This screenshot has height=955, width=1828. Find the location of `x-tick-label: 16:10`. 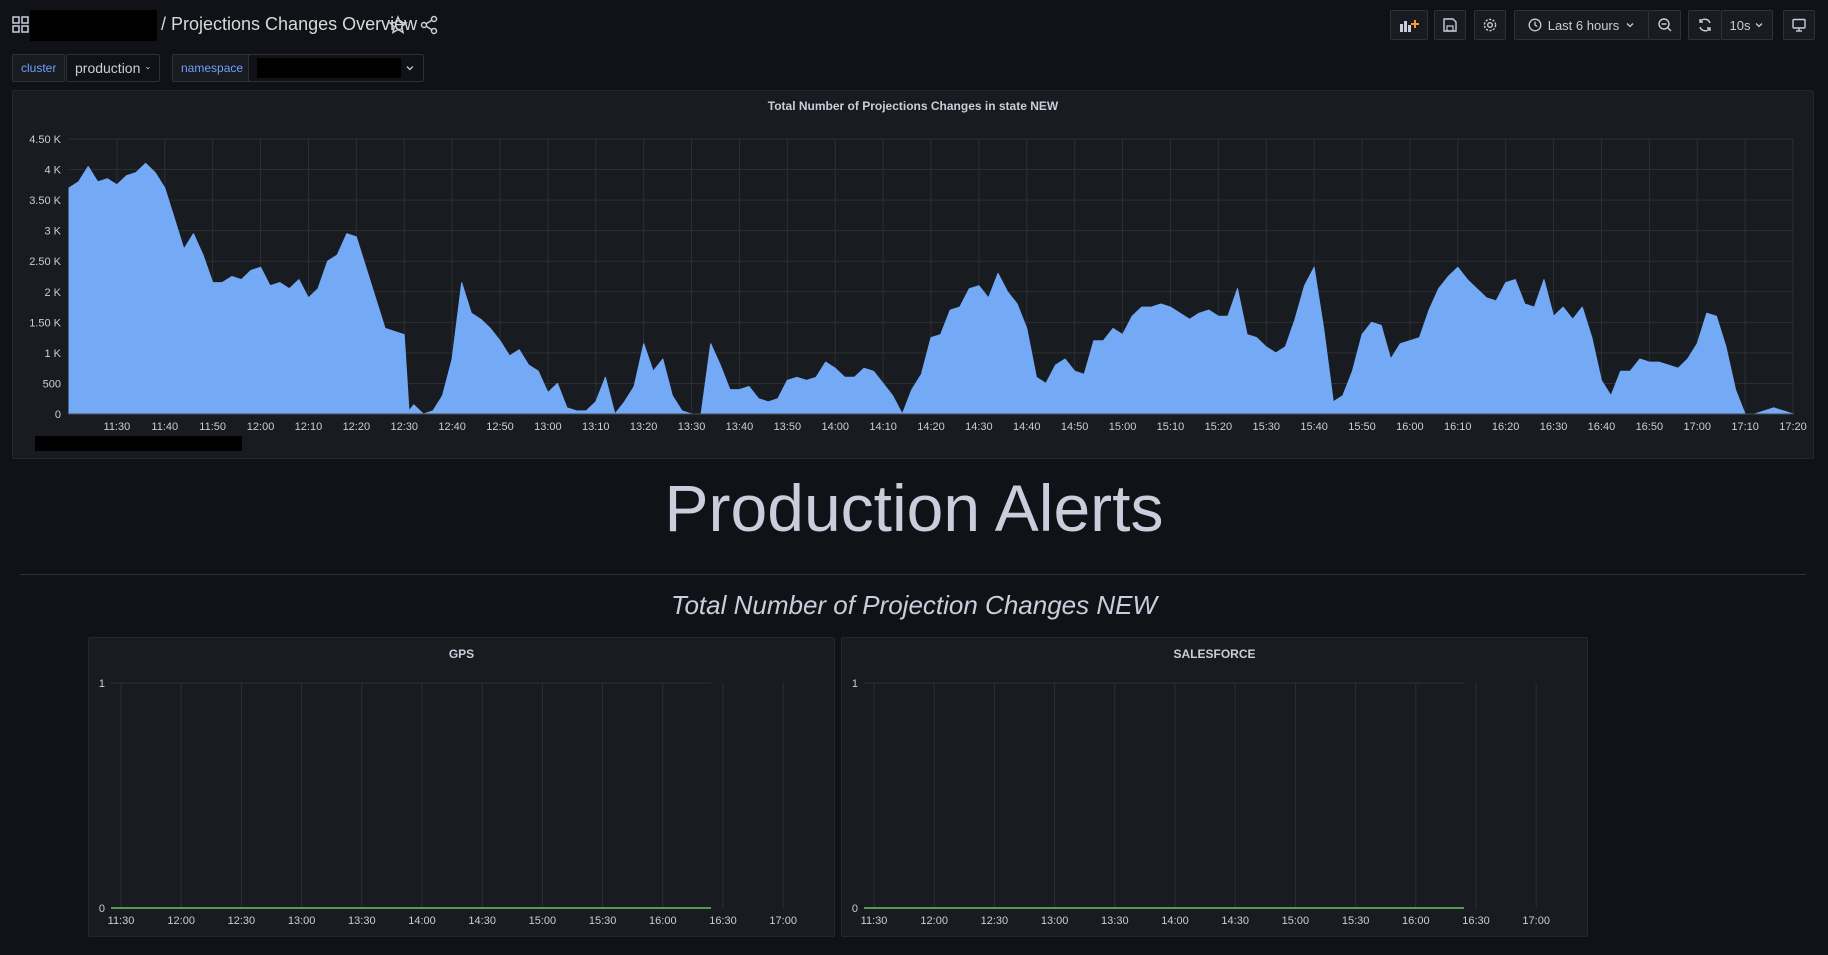

x-tick-label: 16:10 is located at coordinates (1458, 427).